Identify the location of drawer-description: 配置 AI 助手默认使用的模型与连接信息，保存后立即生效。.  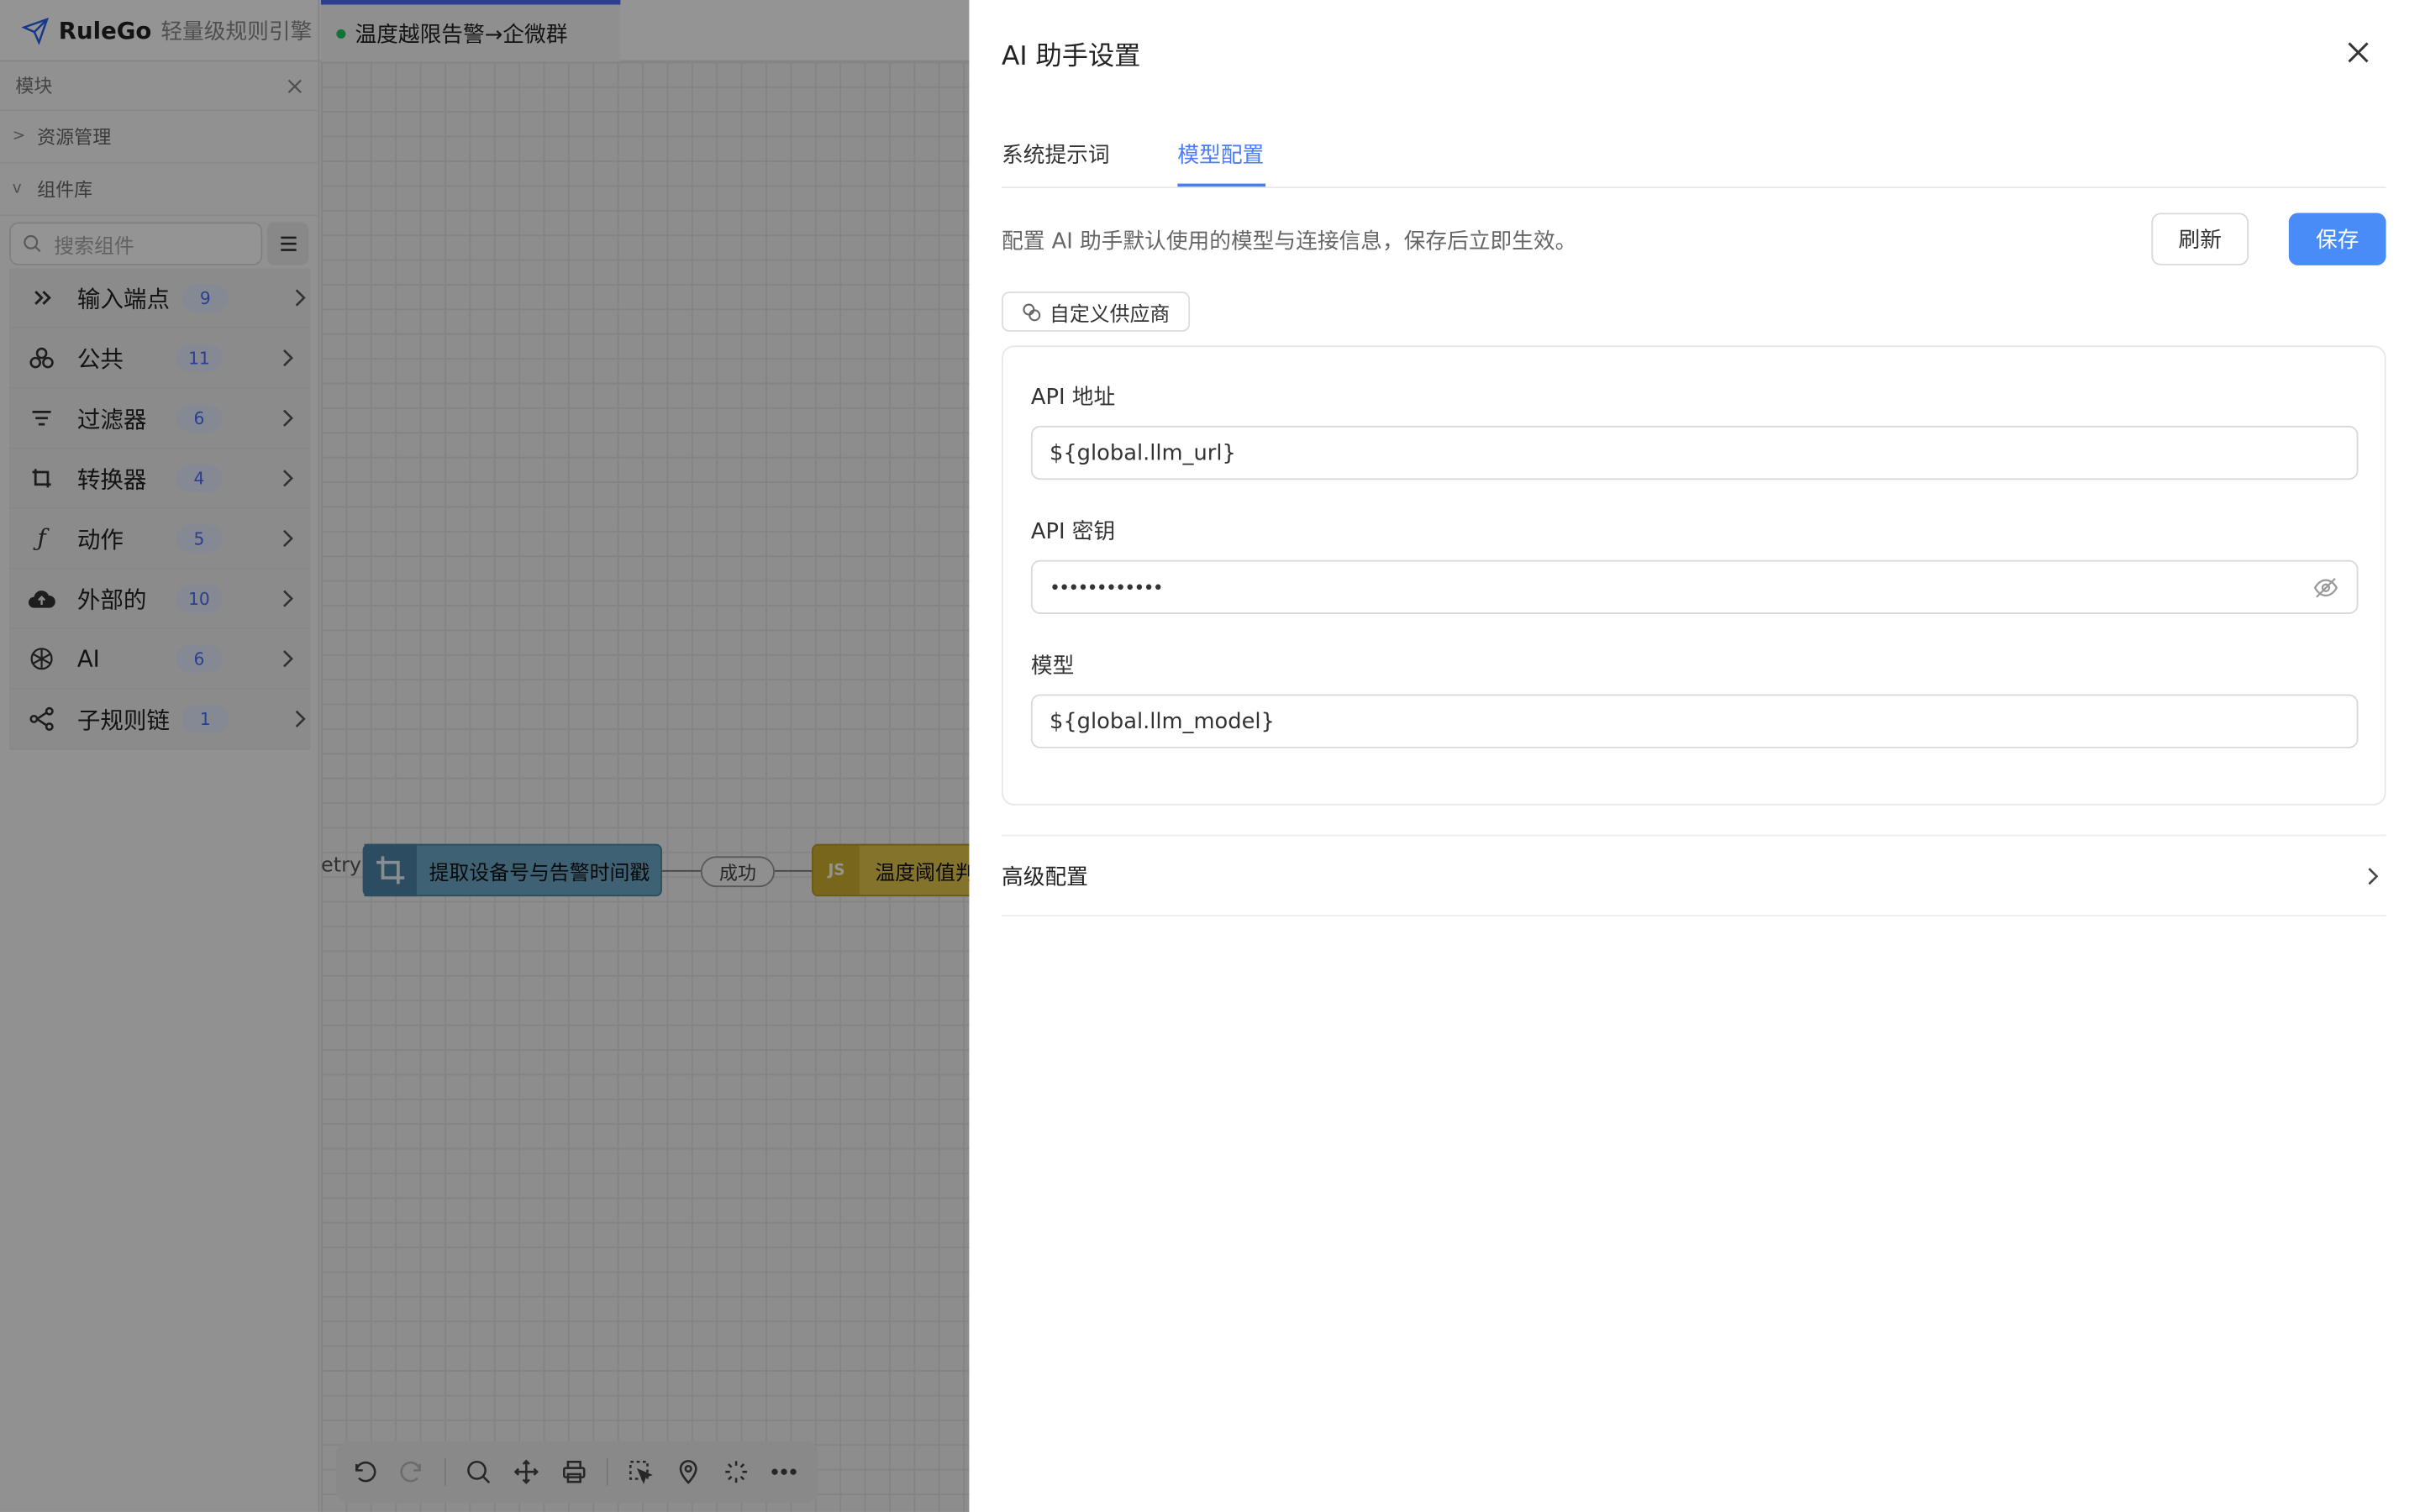
(1289, 242).